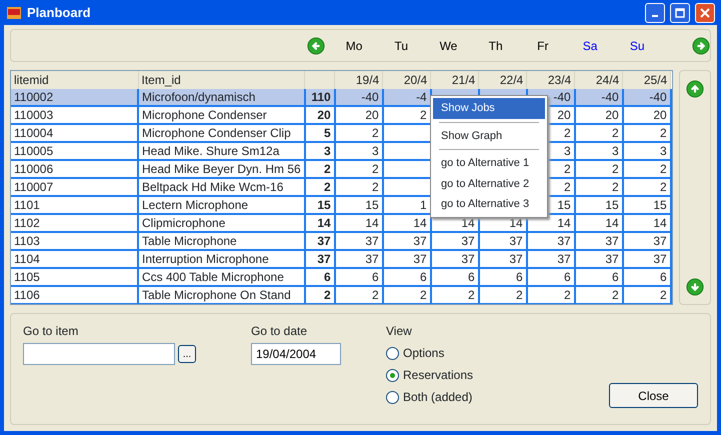  What do you see at coordinates (221, 187) in the screenshot?
I see `table-cell: Beltpack Hd Mike Wcm-16` at bounding box center [221, 187].